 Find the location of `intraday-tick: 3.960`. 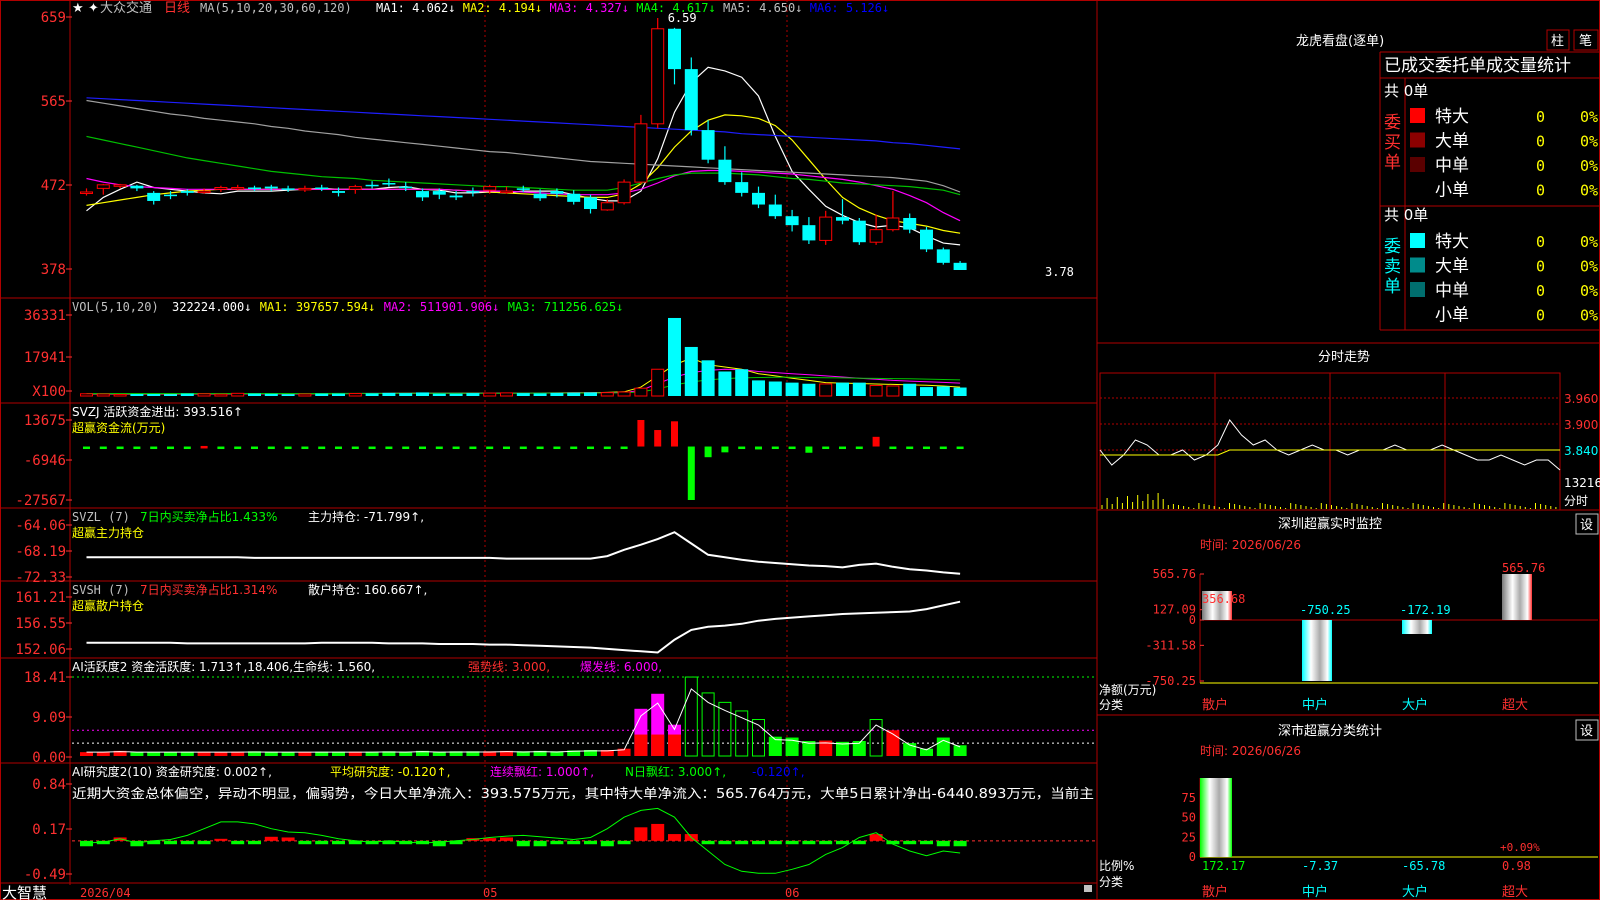

intraday-tick: 3.960 is located at coordinates (1581, 399).